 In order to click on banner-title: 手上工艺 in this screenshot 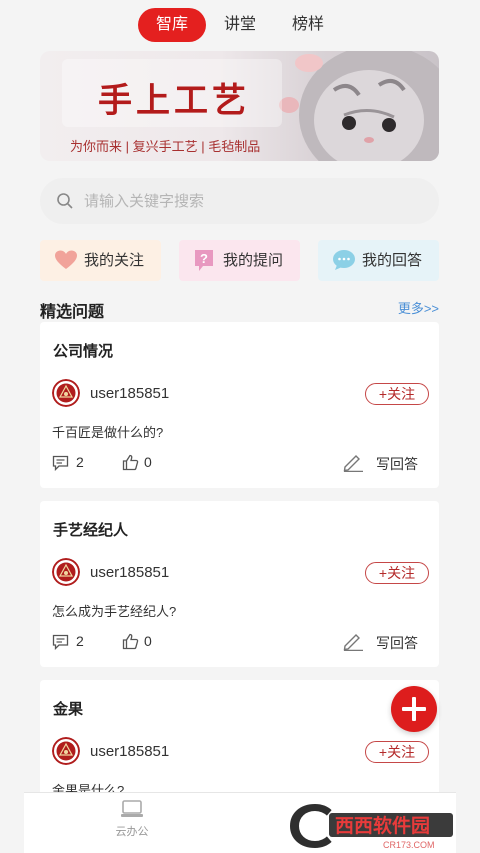, I will do `click(174, 101)`.